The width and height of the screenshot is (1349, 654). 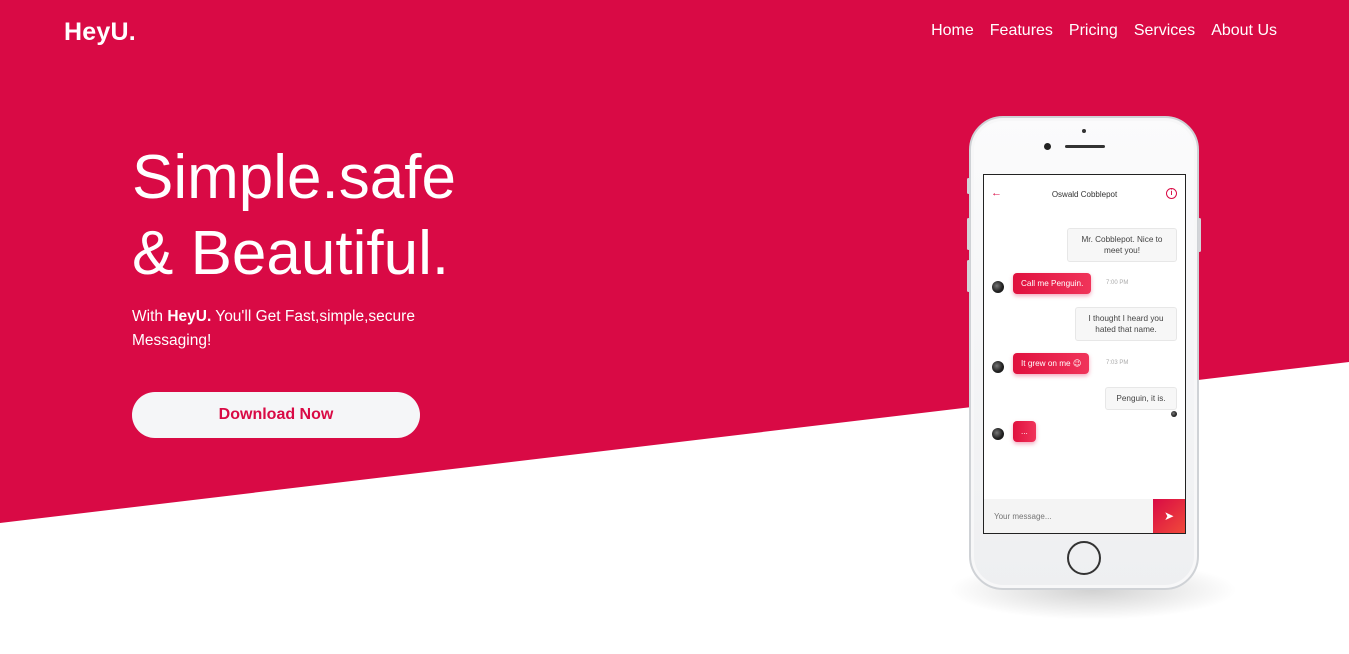 What do you see at coordinates (1069, 516) in the screenshot?
I see `message-input` at bounding box center [1069, 516].